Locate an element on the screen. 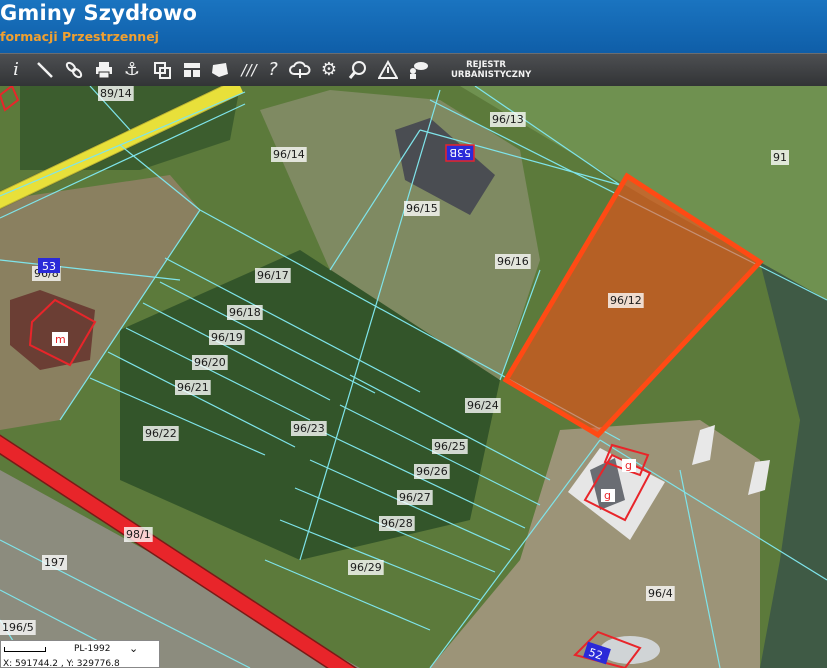 Image resolution: width=827 pixels, height=668 pixels. parcel-label: 91 is located at coordinates (780, 157).